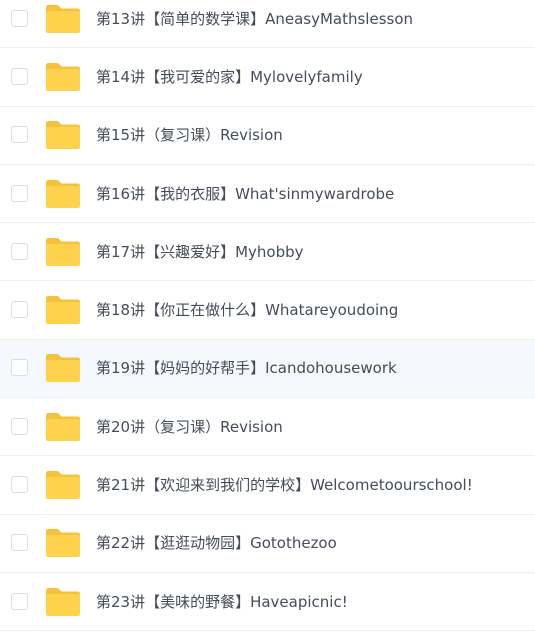 The width and height of the screenshot is (535, 633). Describe the element at coordinates (247, 310) in the screenshot. I see `file-name: 第18讲【你正在做什么】Whatareyoudoing` at that location.